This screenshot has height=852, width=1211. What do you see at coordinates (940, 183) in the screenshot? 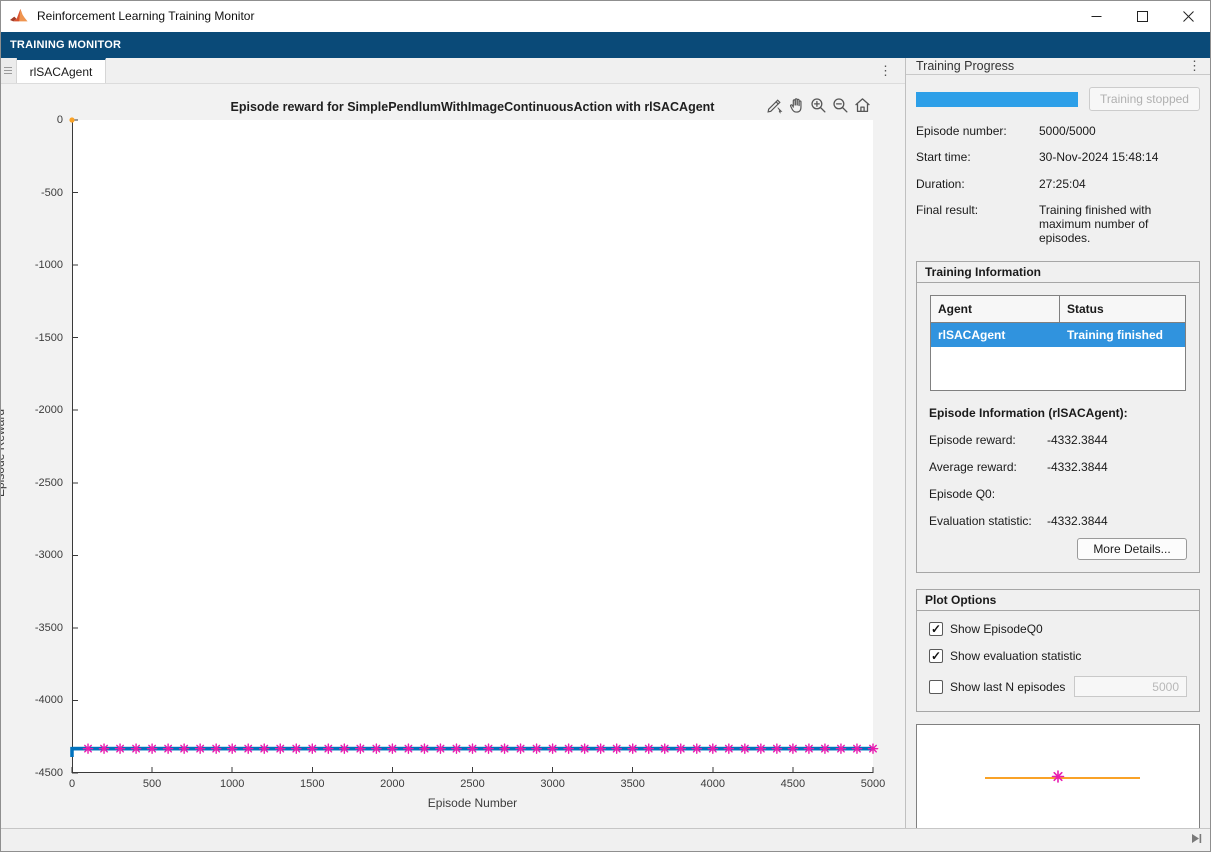
I see `duration-label: Duration:` at bounding box center [940, 183].